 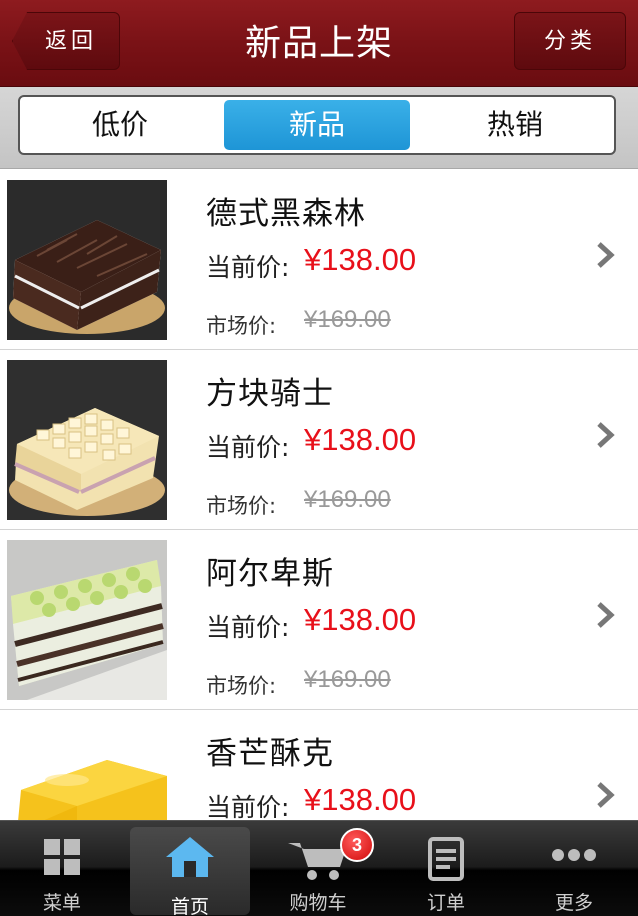 What do you see at coordinates (570, 41) in the screenshot?
I see `category-button: 分类` at bounding box center [570, 41].